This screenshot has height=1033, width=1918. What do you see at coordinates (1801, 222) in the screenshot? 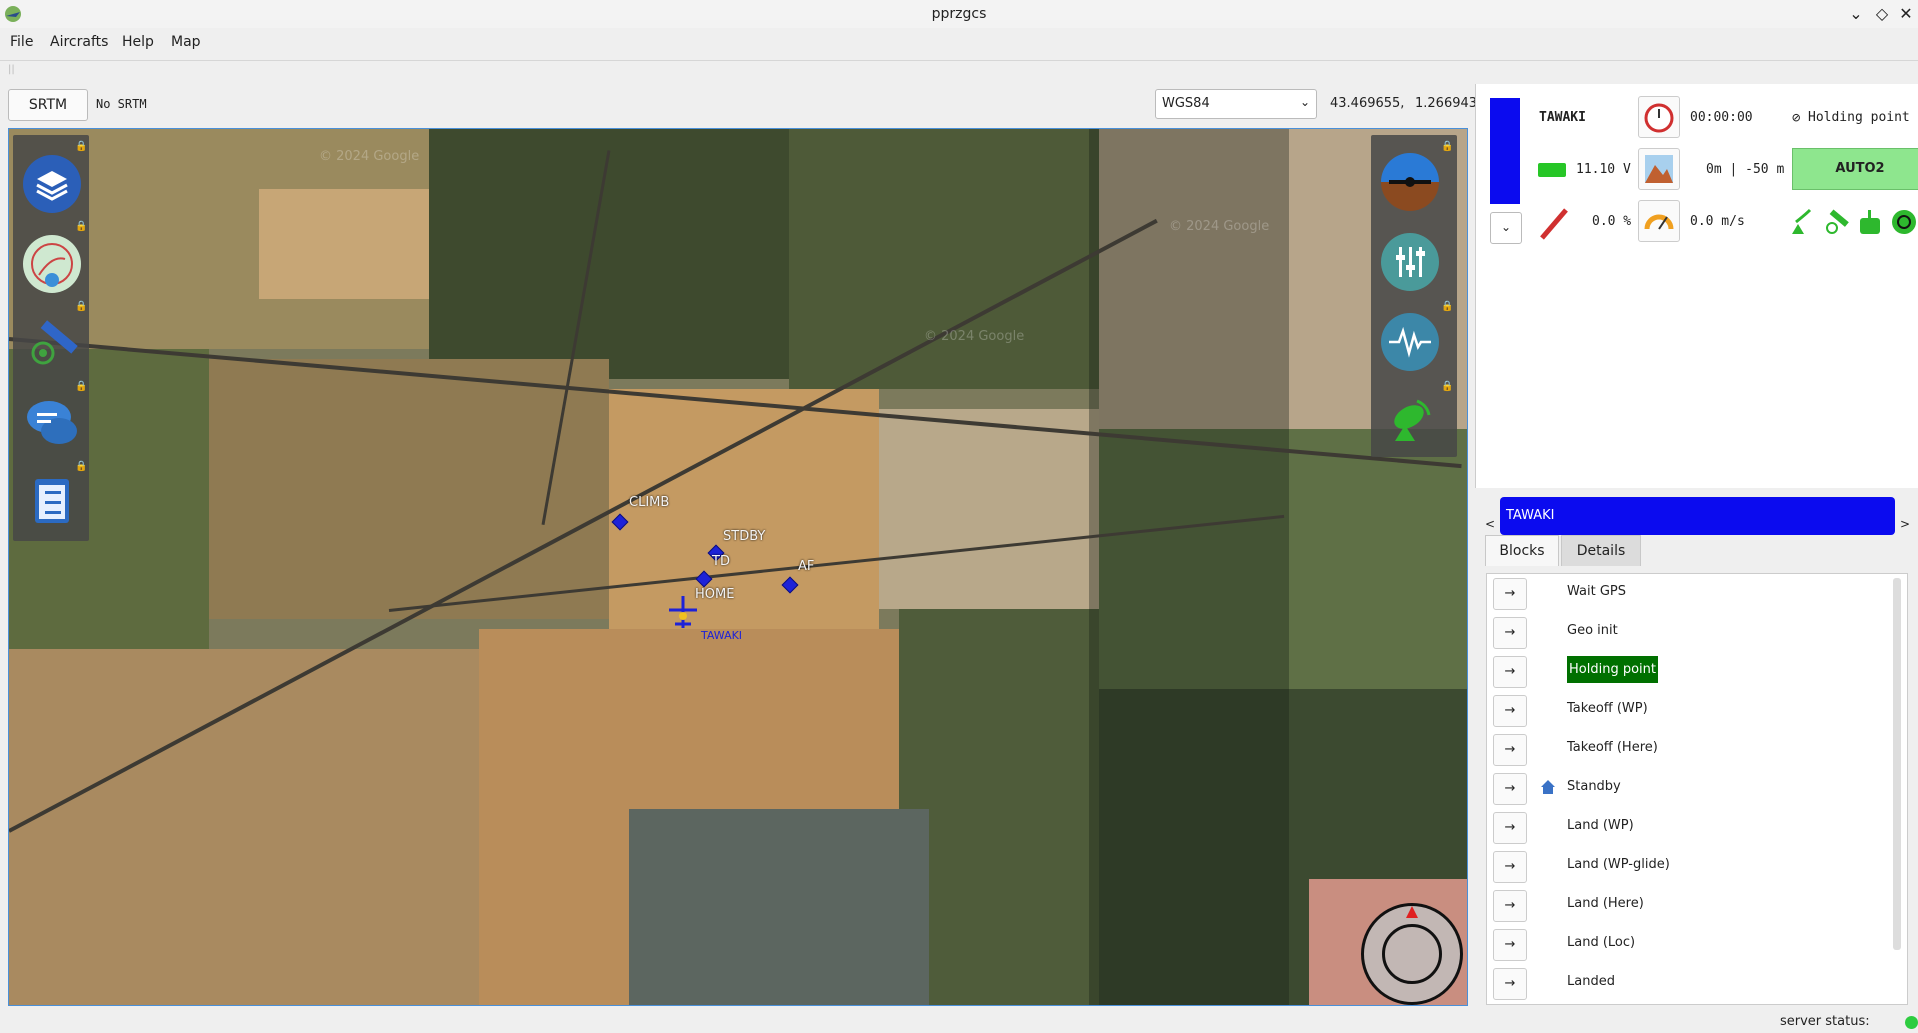
I see `link-antenna-icon` at bounding box center [1801, 222].